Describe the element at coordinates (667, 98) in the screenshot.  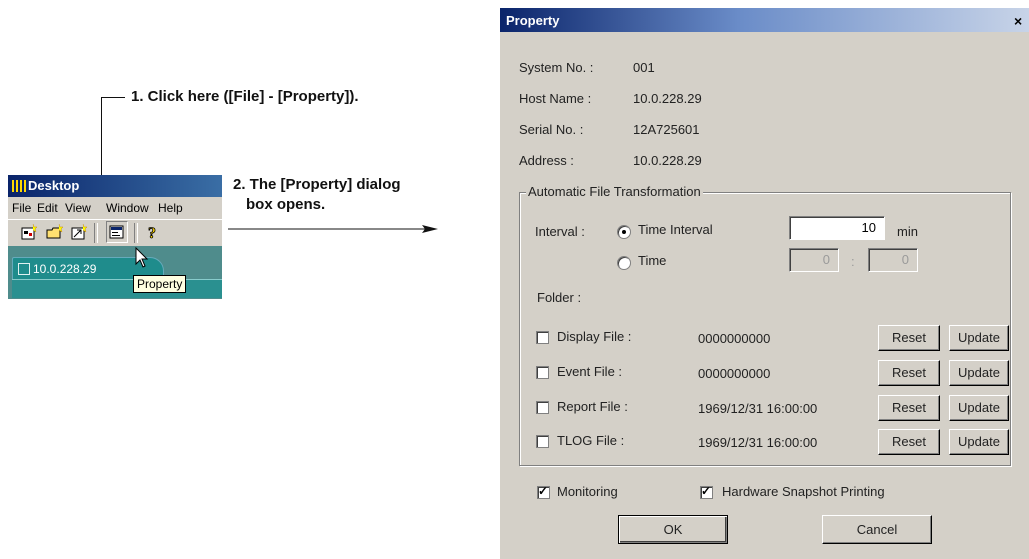
I see `host-name-value: 10.0.228.29` at that location.